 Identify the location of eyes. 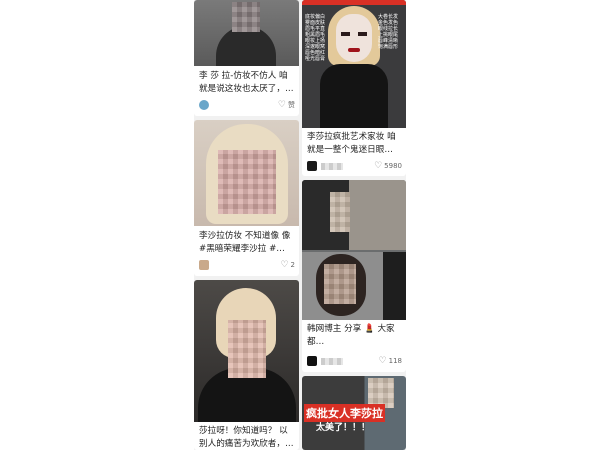
(354, 34).